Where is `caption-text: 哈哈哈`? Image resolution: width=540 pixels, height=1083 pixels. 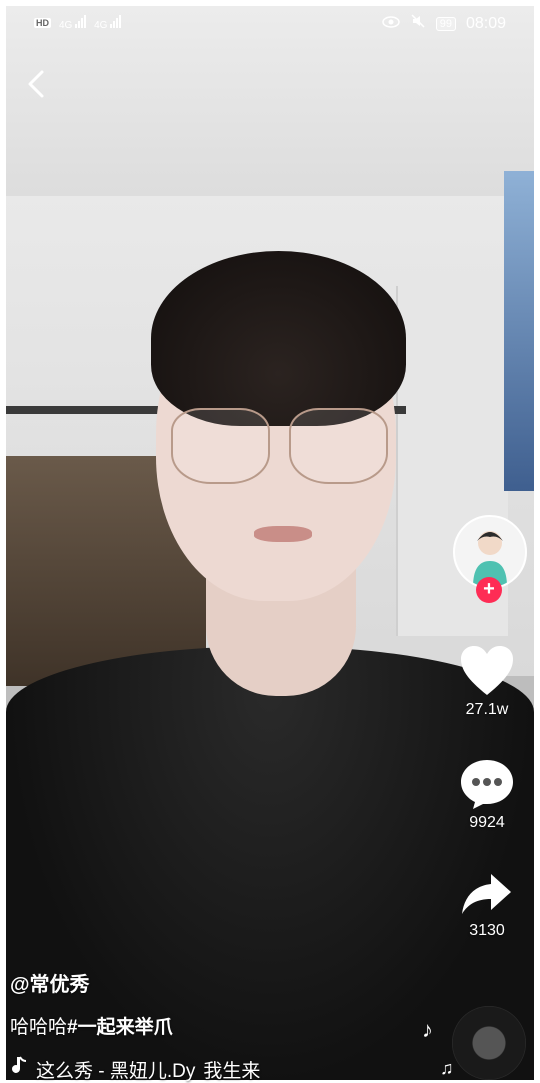 caption-text: 哈哈哈 is located at coordinates (39, 1027).